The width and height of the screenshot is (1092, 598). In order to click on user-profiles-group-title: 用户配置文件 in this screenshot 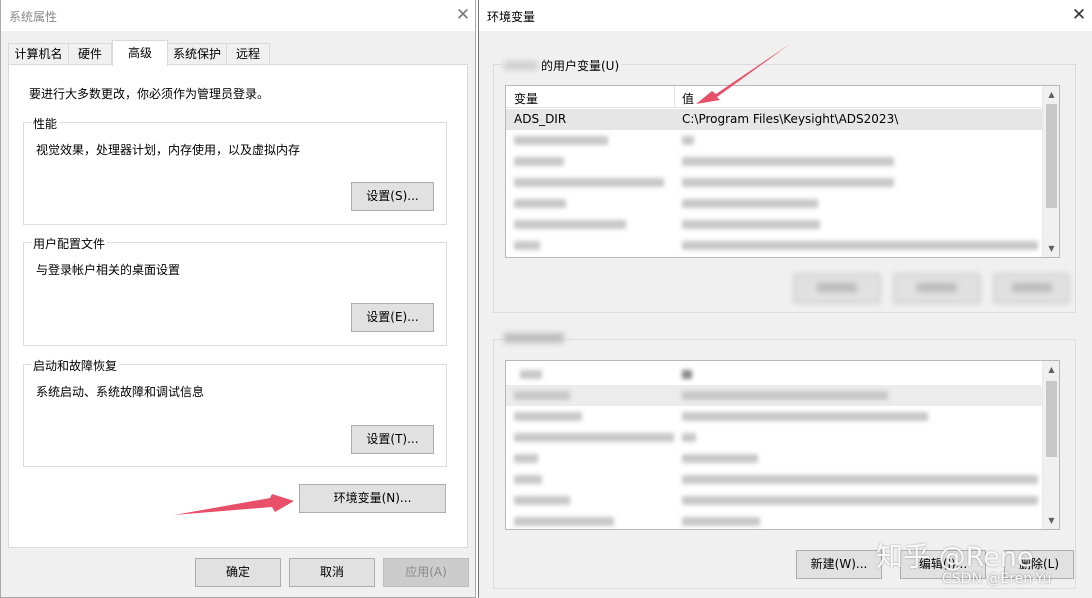, I will do `click(69, 243)`.